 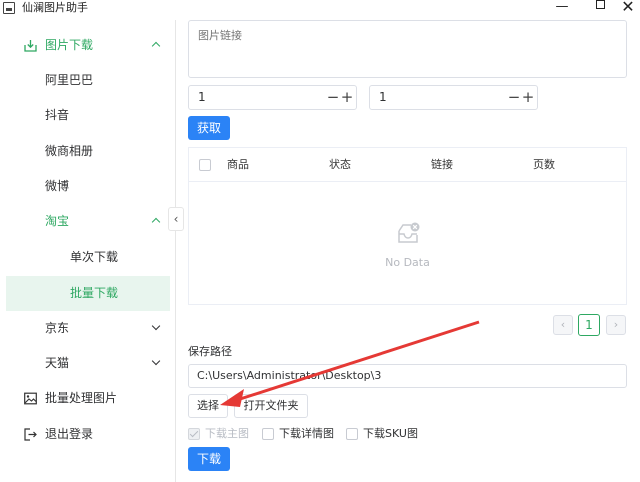 I want to click on sidebar-item-image-download: 图片下载, so click(x=88, y=45).